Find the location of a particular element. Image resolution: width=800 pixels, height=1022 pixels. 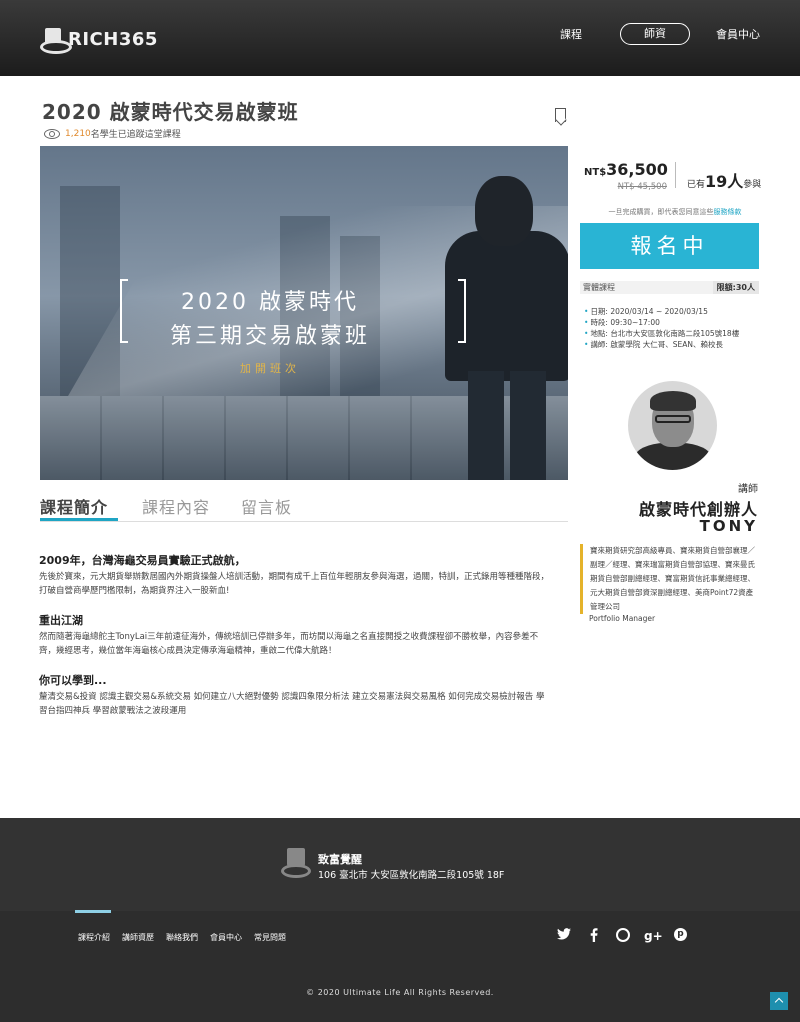

avatar-shirt is located at coordinates (673, 456).